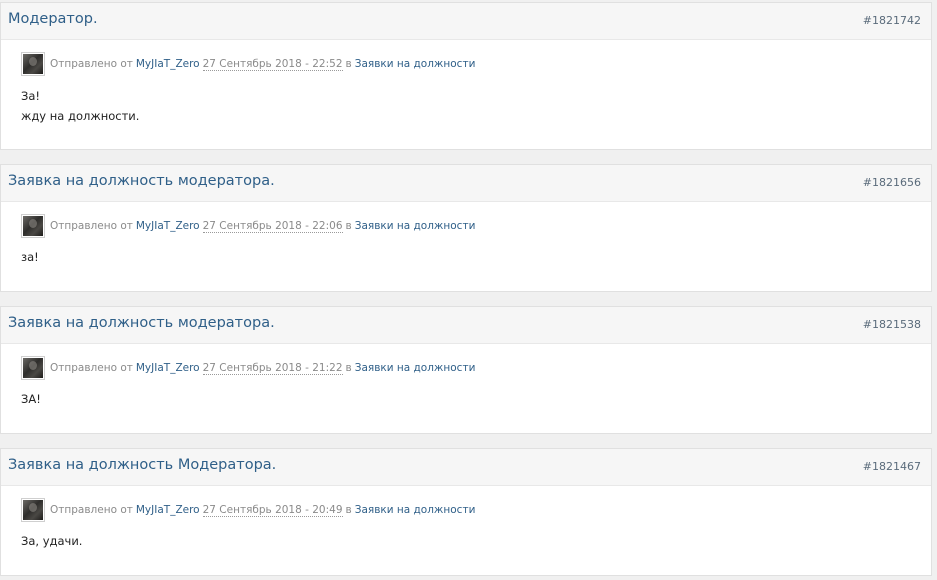 Image resolution: width=937 pixels, height=580 pixels. Describe the element at coordinates (892, 20) in the screenshot. I see `post-id-link: #1821742` at that location.